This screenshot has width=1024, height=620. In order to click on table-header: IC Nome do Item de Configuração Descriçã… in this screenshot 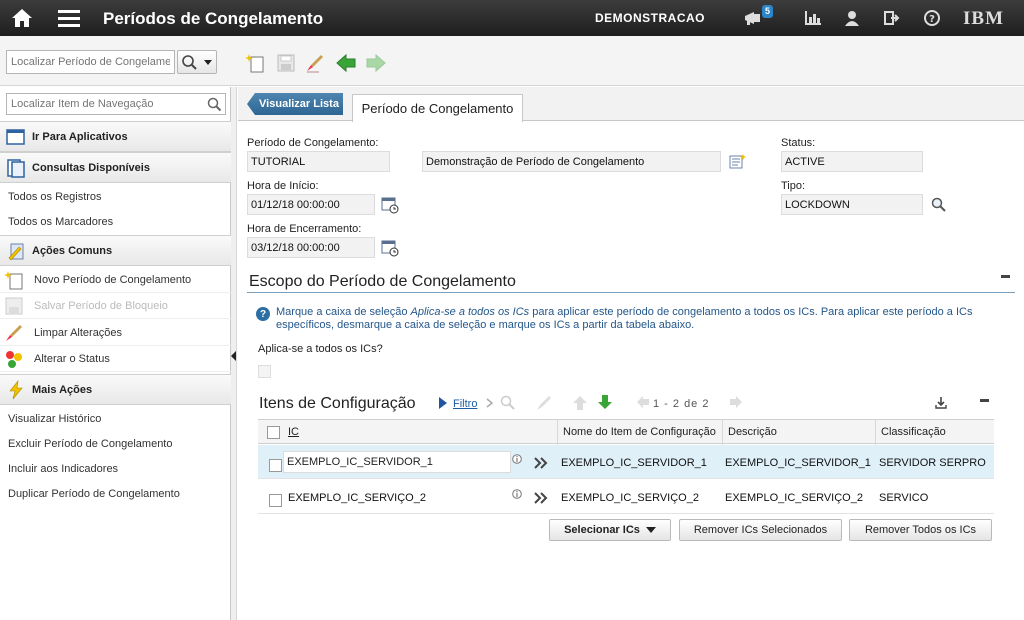, I will do `click(626, 432)`.